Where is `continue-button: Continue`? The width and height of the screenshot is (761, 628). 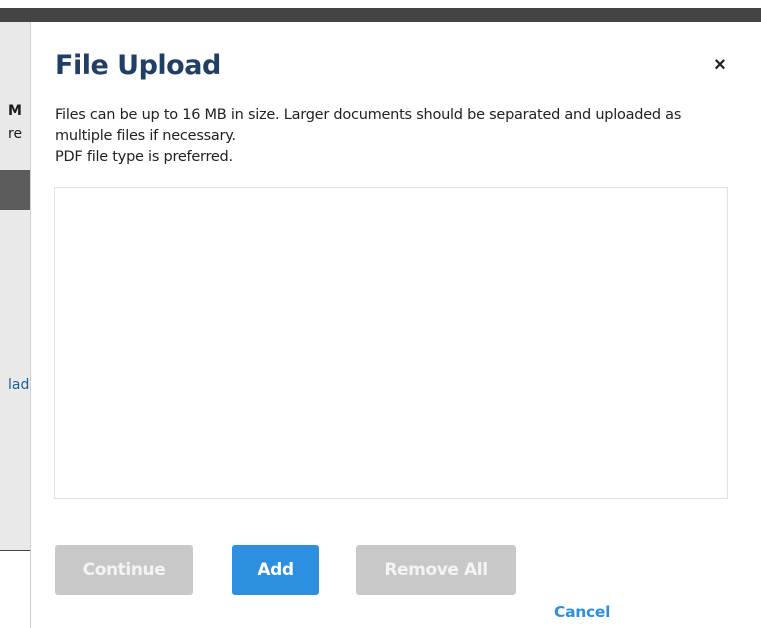 continue-button: Continue is located at coordinates (124, 570).